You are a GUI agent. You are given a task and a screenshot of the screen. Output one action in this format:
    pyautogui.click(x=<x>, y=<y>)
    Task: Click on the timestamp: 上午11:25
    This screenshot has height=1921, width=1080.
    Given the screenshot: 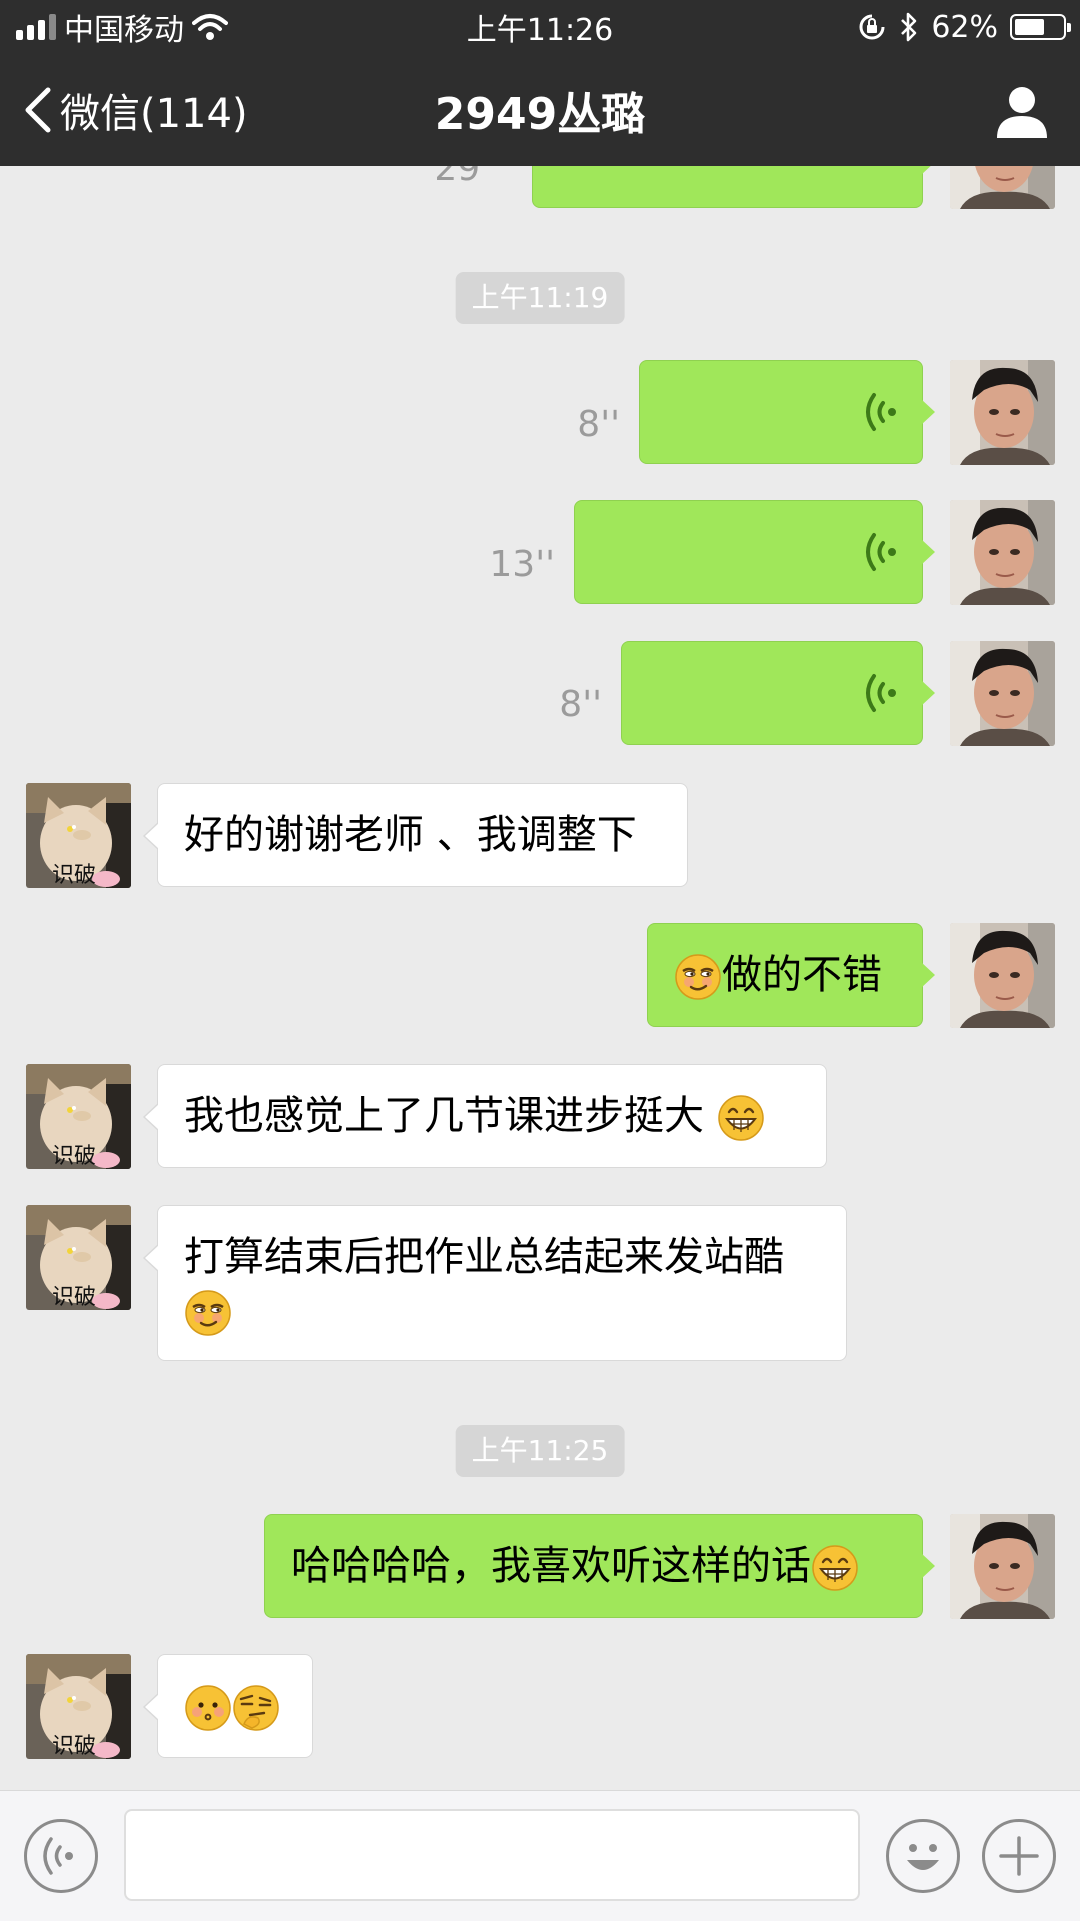 What is the action you would take?
    pyautogui.click(x=540, y=1451)
    